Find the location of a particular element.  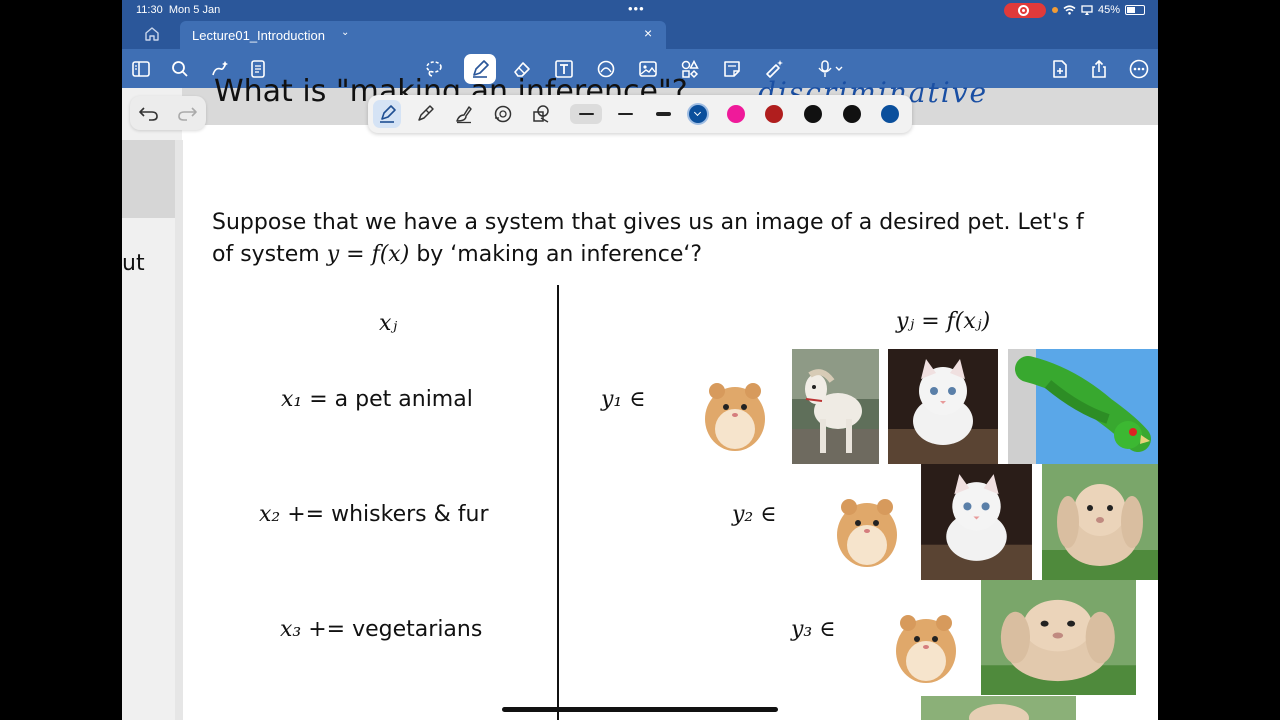

fountain-pen-icon is located at coordinates (387, 114).